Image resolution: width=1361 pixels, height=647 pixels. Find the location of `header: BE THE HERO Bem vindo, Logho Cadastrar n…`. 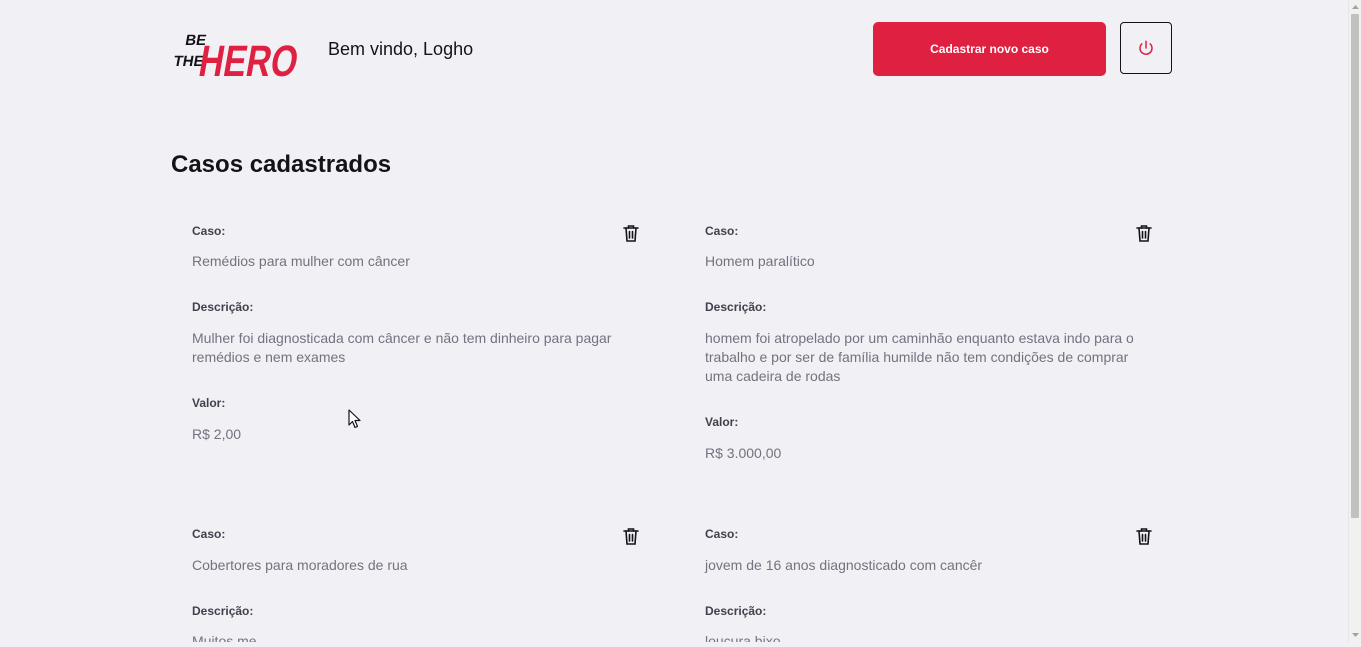

header: BE THE HERO Bem vindo, Logho Cadastrar n… is located at coordinates (672, 53).